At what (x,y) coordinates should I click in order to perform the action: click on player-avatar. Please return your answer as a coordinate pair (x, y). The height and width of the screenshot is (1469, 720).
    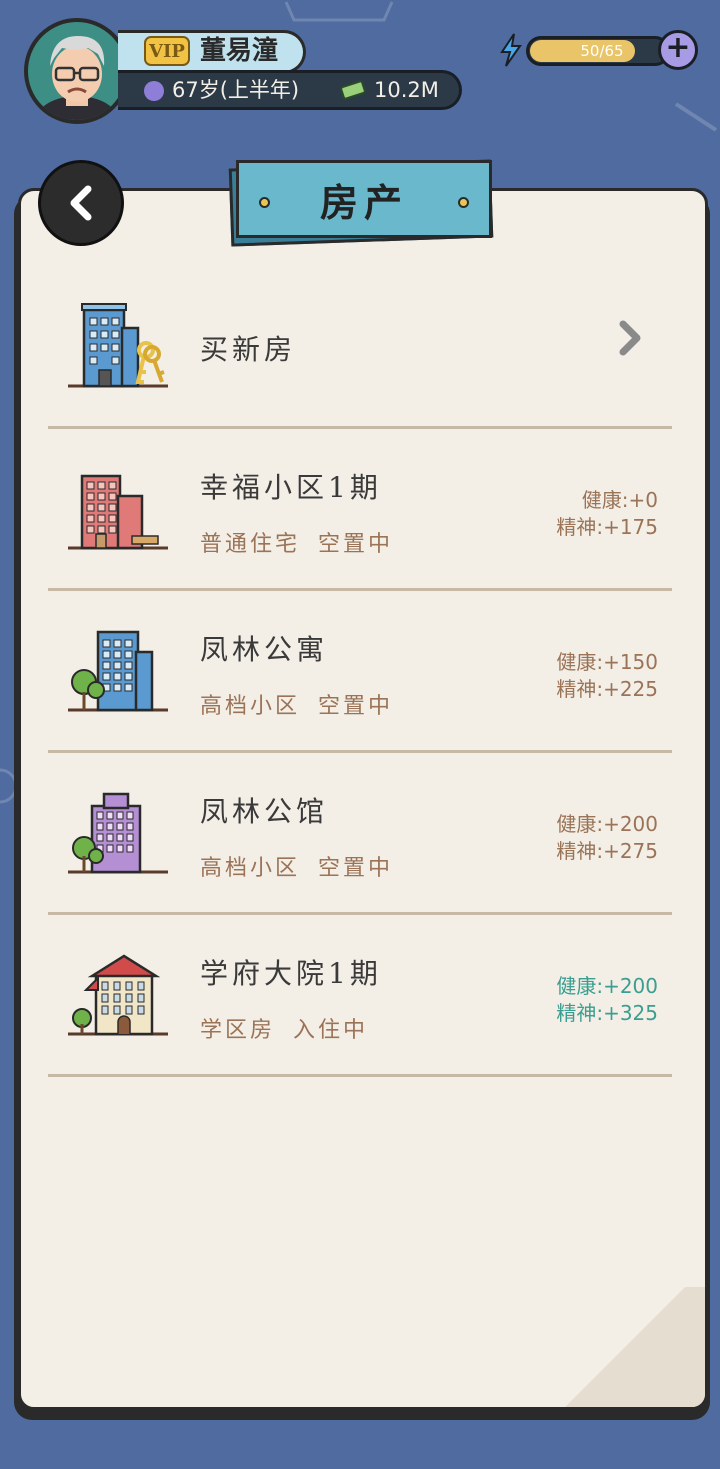
    Looking at the image, I should click on (77, 71).